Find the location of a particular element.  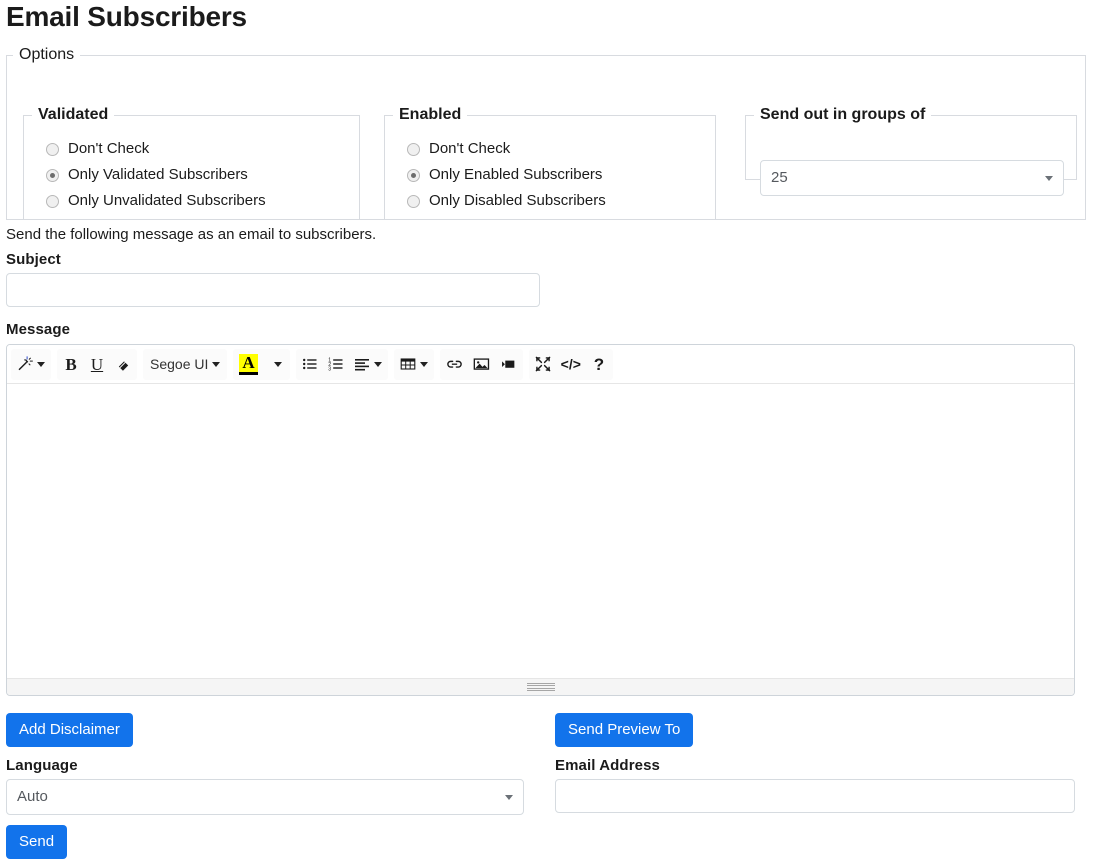

language-selected-text: Auto is located at coordinates (32, 796).